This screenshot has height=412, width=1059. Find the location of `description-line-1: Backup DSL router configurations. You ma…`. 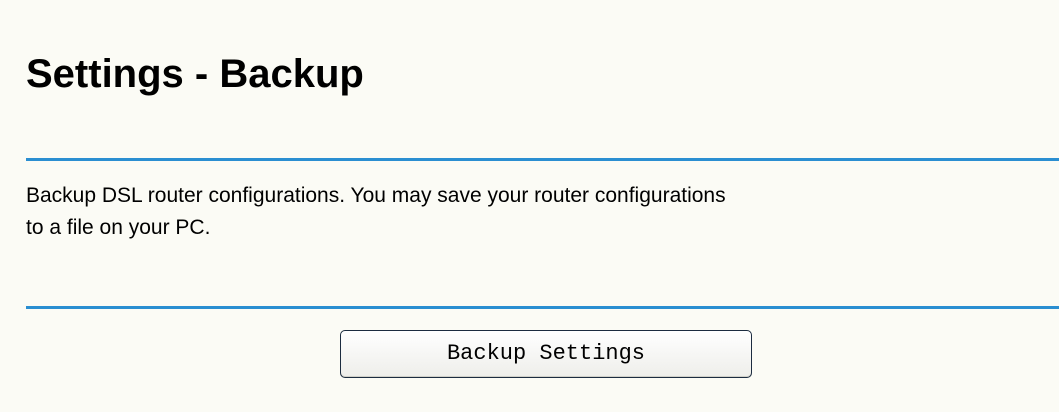

description-line-1: Backup DSL router configurations. You ma… is located at coordinates (376, 195).